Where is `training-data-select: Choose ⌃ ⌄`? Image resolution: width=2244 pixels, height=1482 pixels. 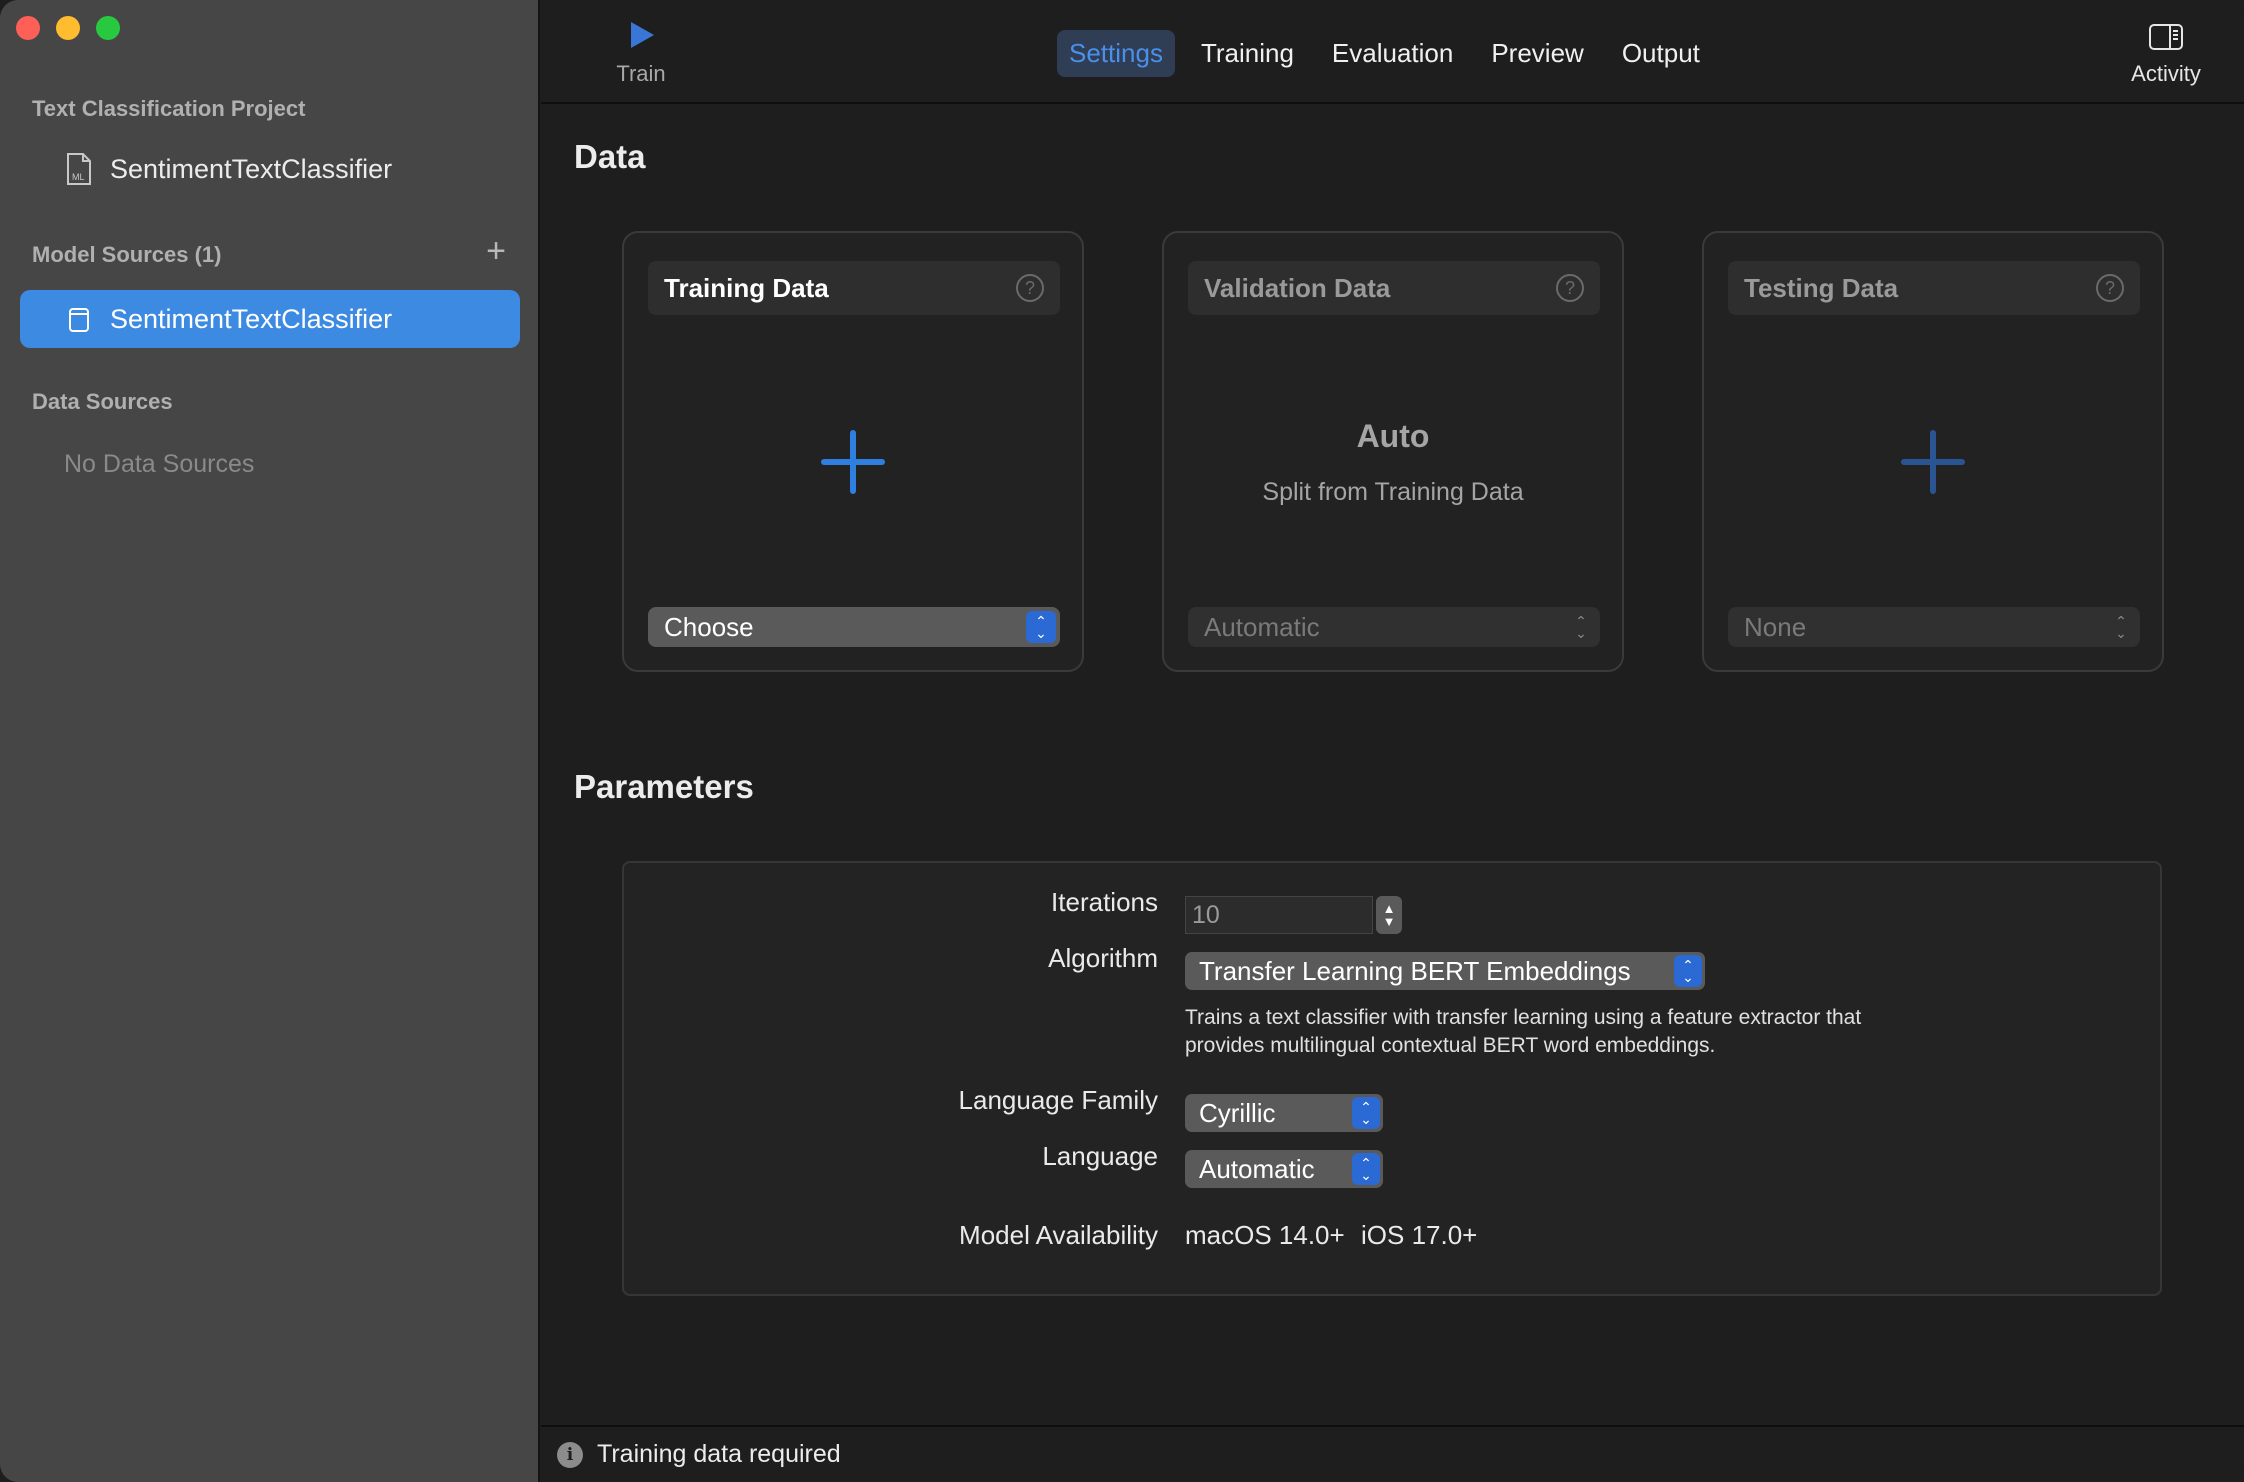
training-data-select: Choose ⌃ ⌄ is located at coordinates (854, 627).